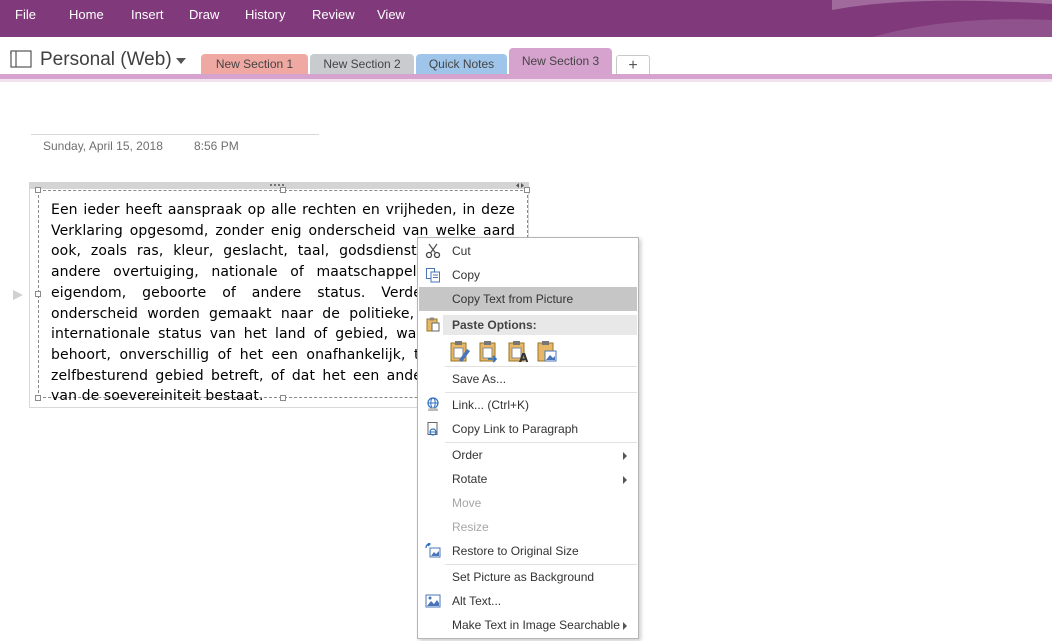  I want to click on tab-label: New Section 3, so click(560, 61).